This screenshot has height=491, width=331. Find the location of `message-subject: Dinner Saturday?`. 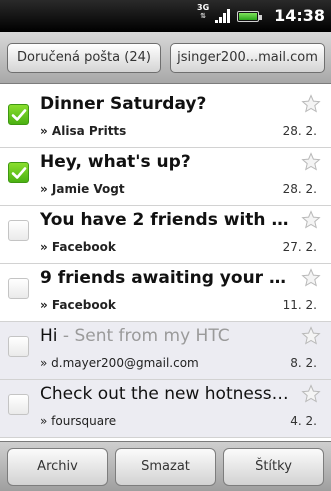

message-subject: Dinner Saturday? is located at coordinates (166, 104).